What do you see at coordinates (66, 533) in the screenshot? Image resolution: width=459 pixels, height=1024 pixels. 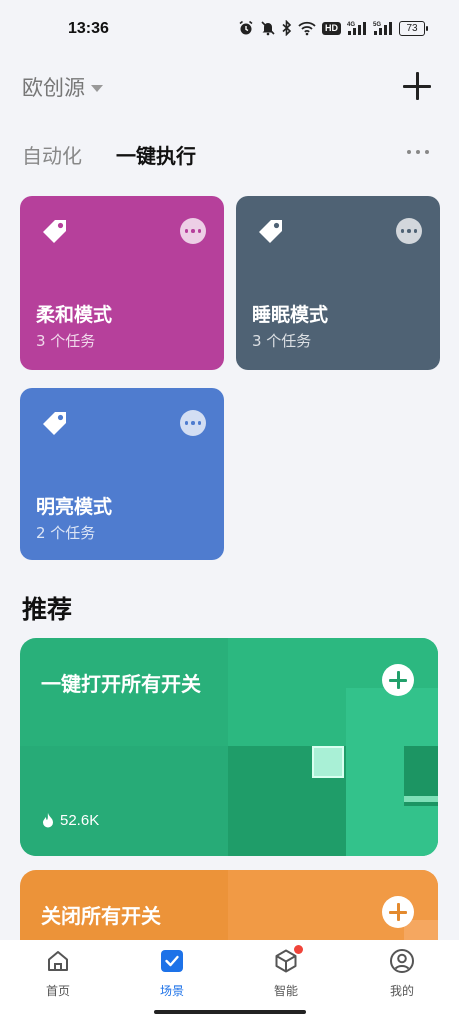 I see `scene-task-count: 2 个任务` at bounding box center [66, 533].